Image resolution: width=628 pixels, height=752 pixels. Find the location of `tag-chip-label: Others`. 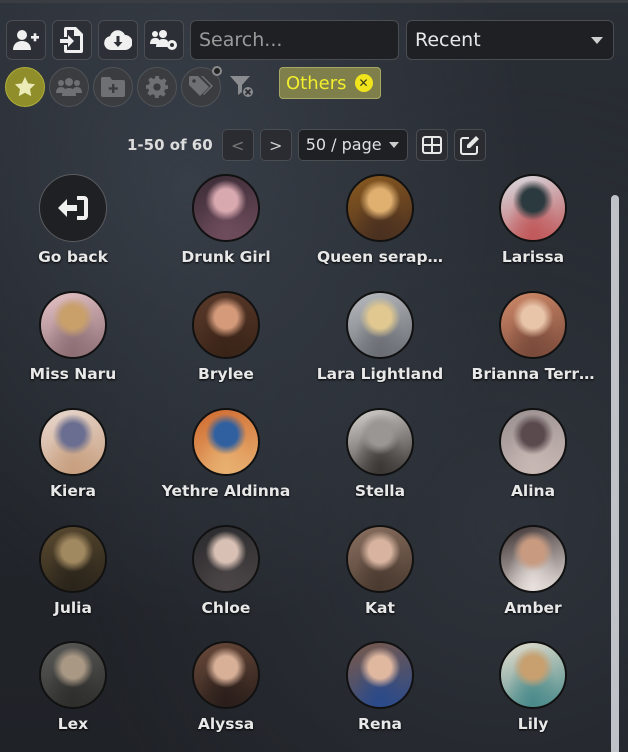

tag-chip-label: Others is located at coordinates (316, 83).